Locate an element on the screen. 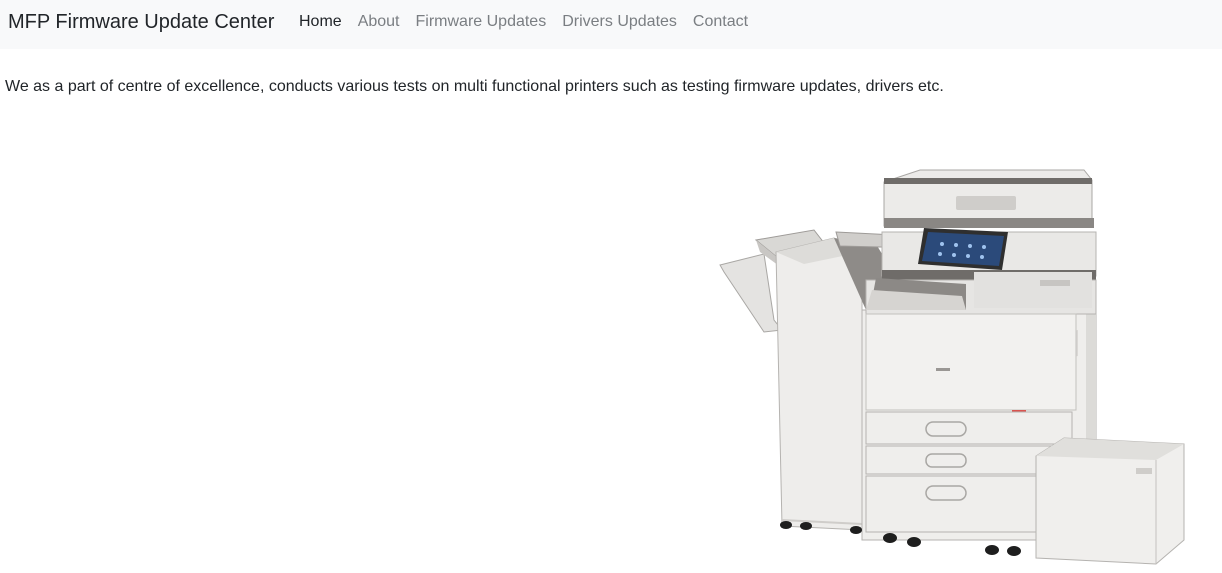 Image resolution: width=1222 pixels, height=573 pixels. nav-link-about: About is located at coordinates (379, 22).